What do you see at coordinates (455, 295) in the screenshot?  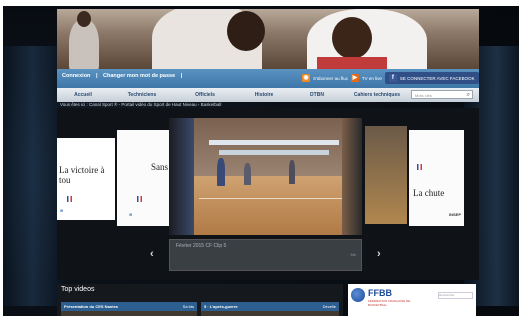 I see `ffbb-field: Rechercher` at bounding box center [455, 295].